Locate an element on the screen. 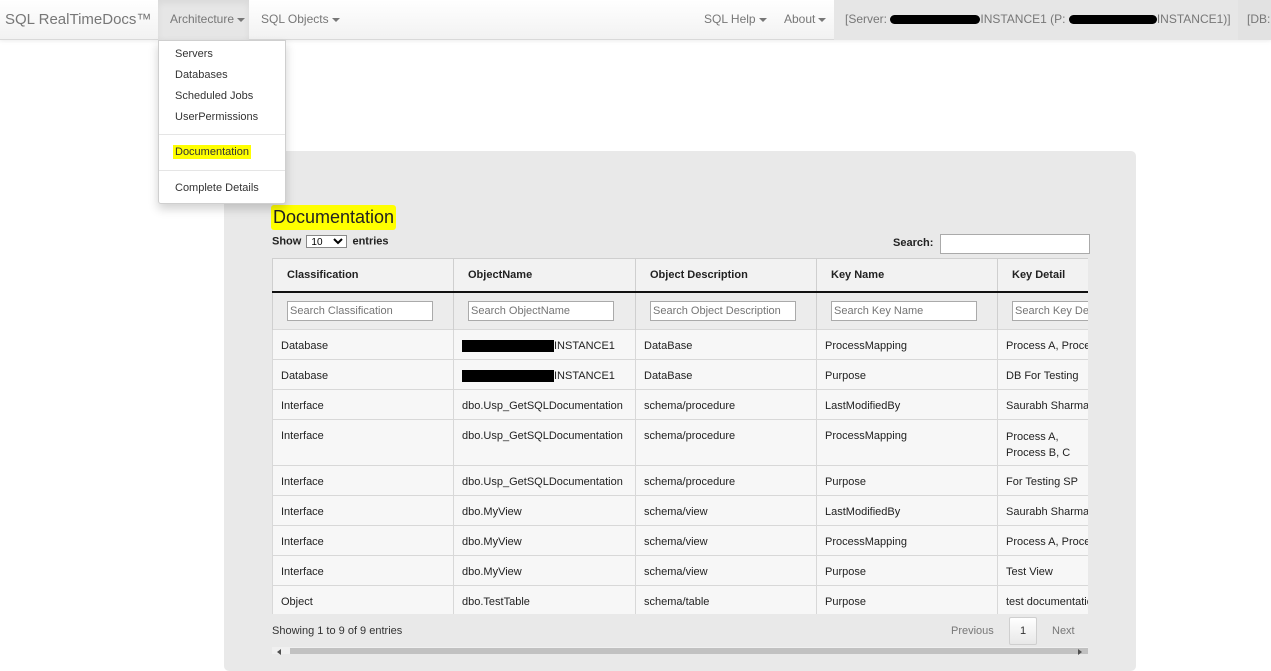  nav-architecture: Architecture is located at coordinates (203, 20).